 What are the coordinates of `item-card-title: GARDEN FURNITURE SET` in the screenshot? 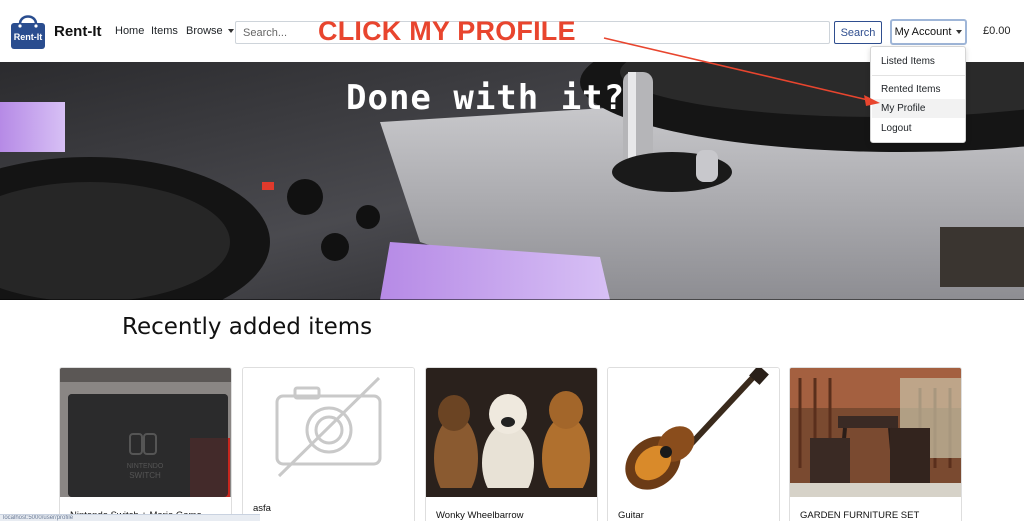 It's located at (859, 515).